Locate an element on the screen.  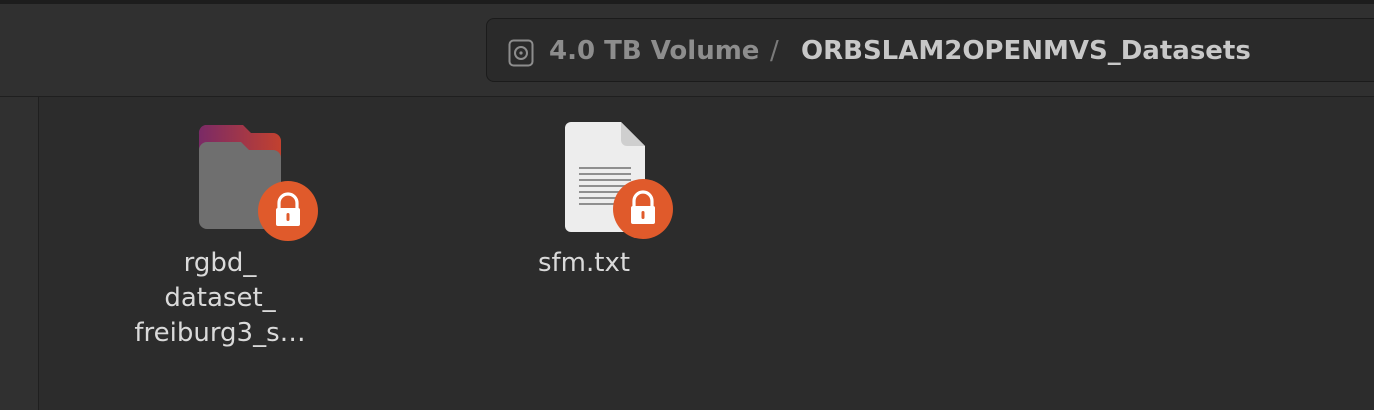
file-name-label: sfm.txt is located at coordinates (584, 263).